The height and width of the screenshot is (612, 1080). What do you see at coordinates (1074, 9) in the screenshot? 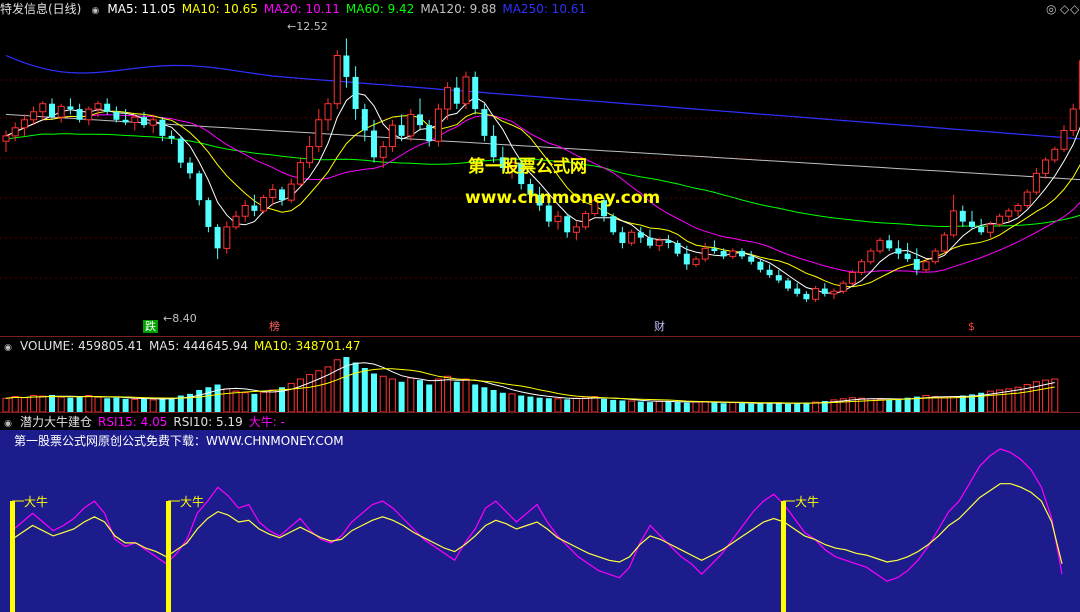
I see `zoom-out-icon: ◇` at bounding box center [1074, 9].